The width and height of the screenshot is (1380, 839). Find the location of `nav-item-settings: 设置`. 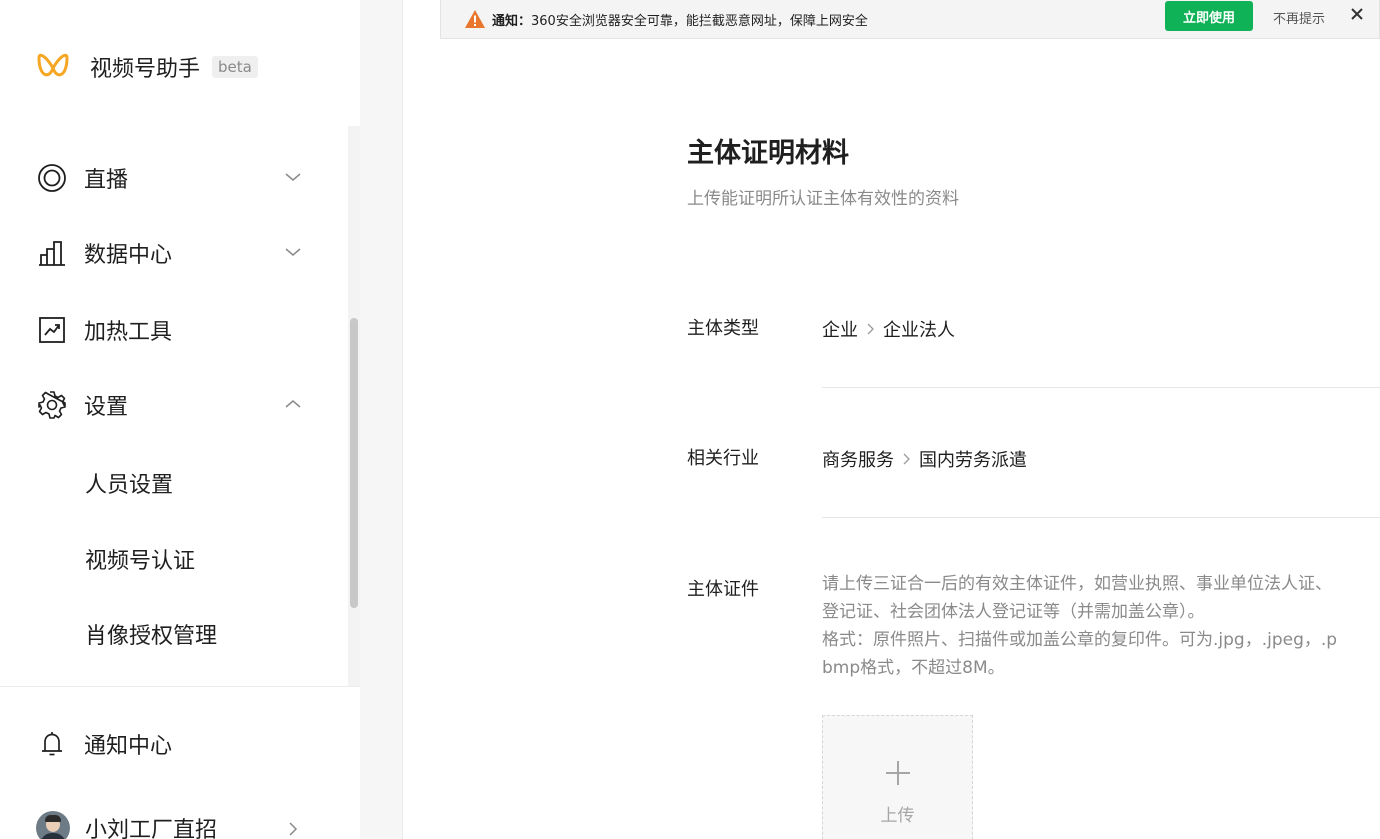

nav-item-settings: 设置 is located at coordinates (171, 405).